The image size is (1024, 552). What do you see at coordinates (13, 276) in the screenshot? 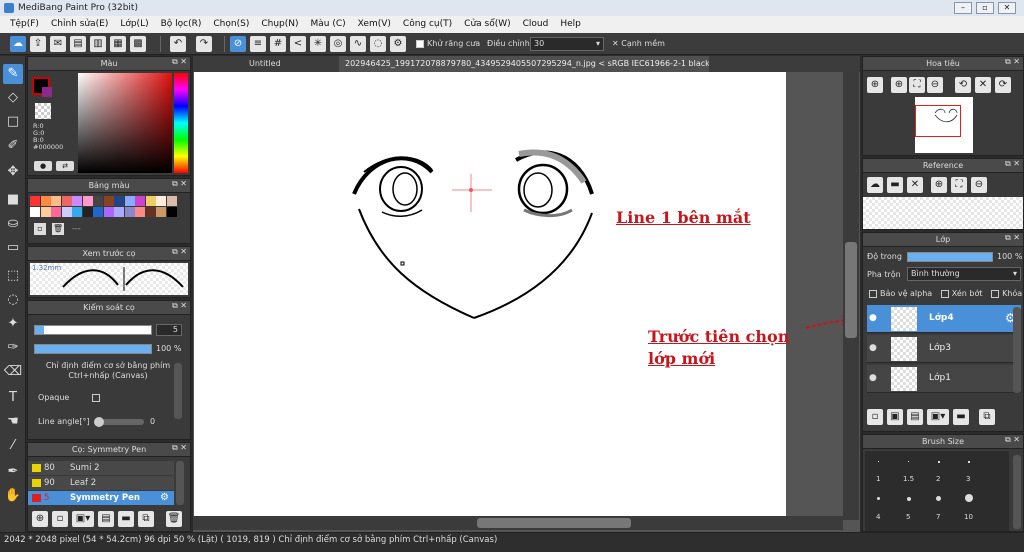
I see `select-tool-icon: ⬚` at bounding box center [13, 276].